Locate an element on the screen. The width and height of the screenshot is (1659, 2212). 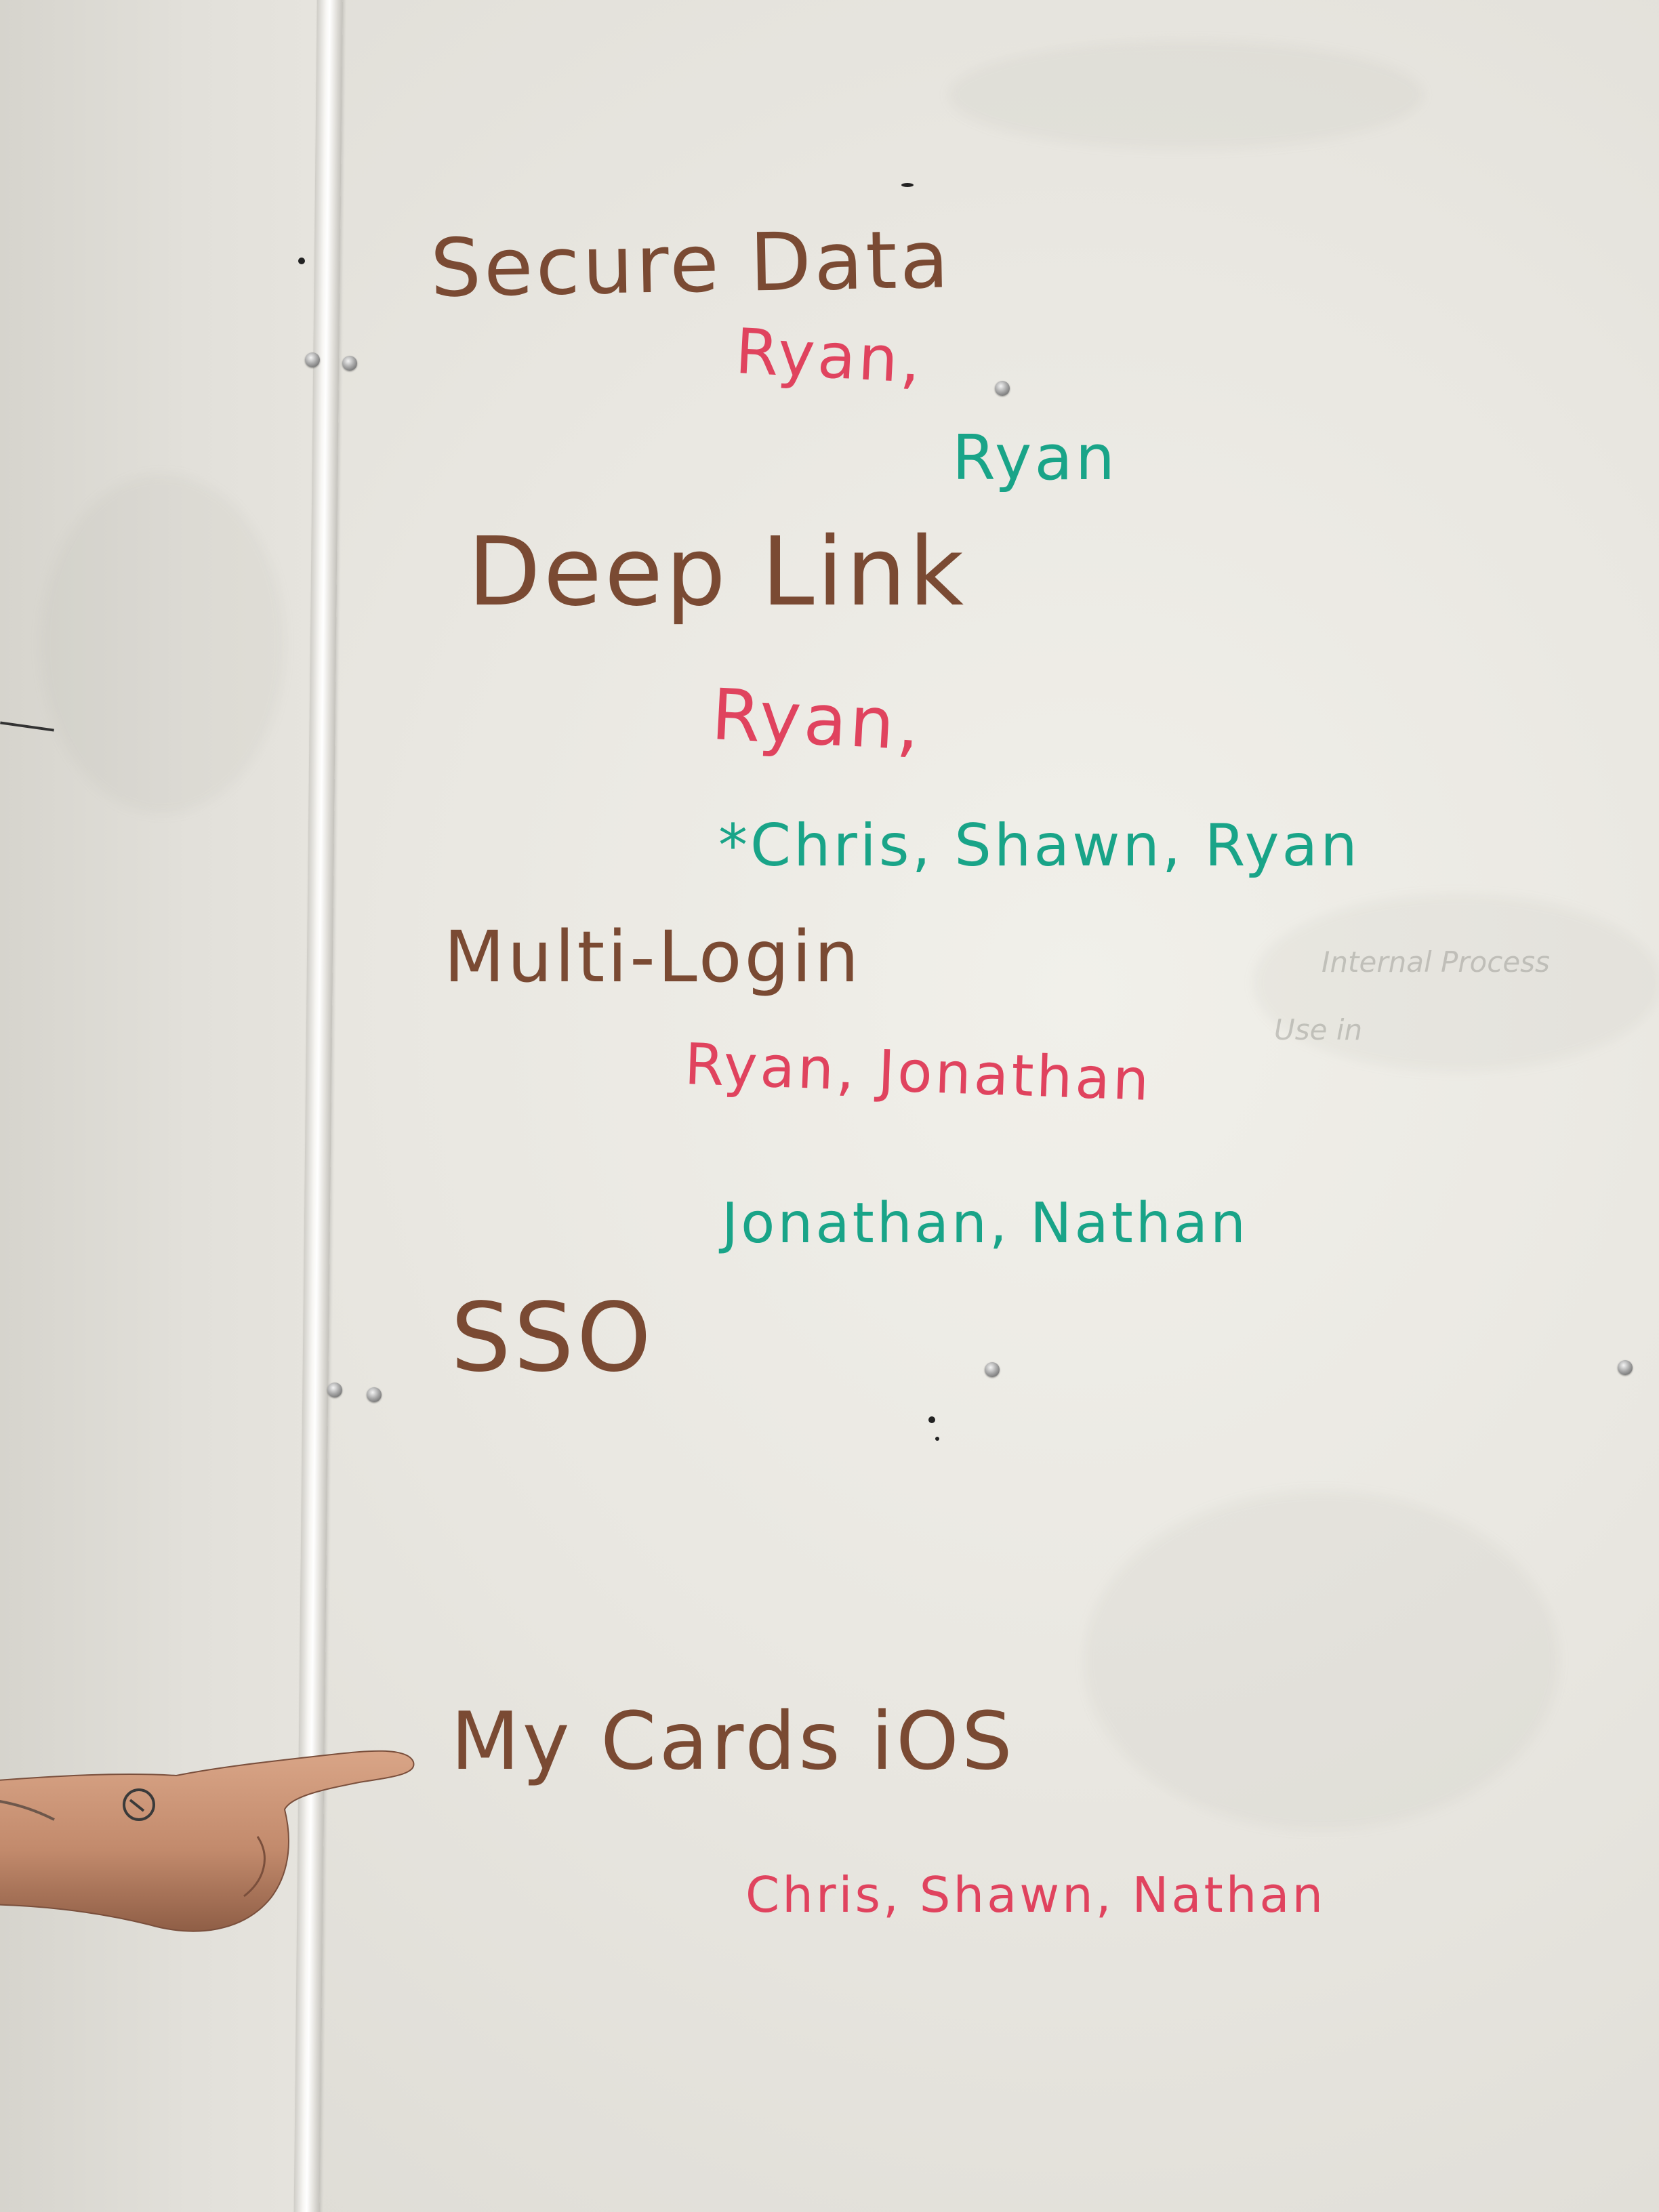
assignee-line: Ryan is located at coordinates (1035, 458).